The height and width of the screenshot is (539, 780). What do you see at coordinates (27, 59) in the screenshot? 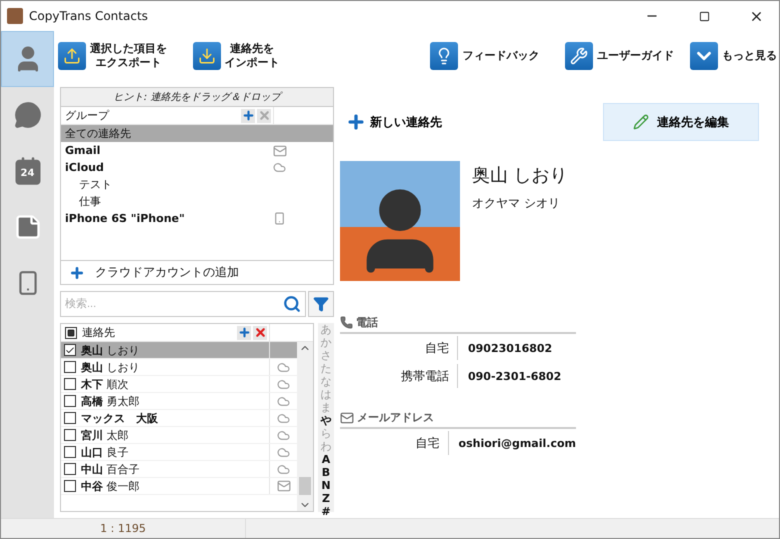
I see `sidebar-tab` at bounding box center [27, 59].